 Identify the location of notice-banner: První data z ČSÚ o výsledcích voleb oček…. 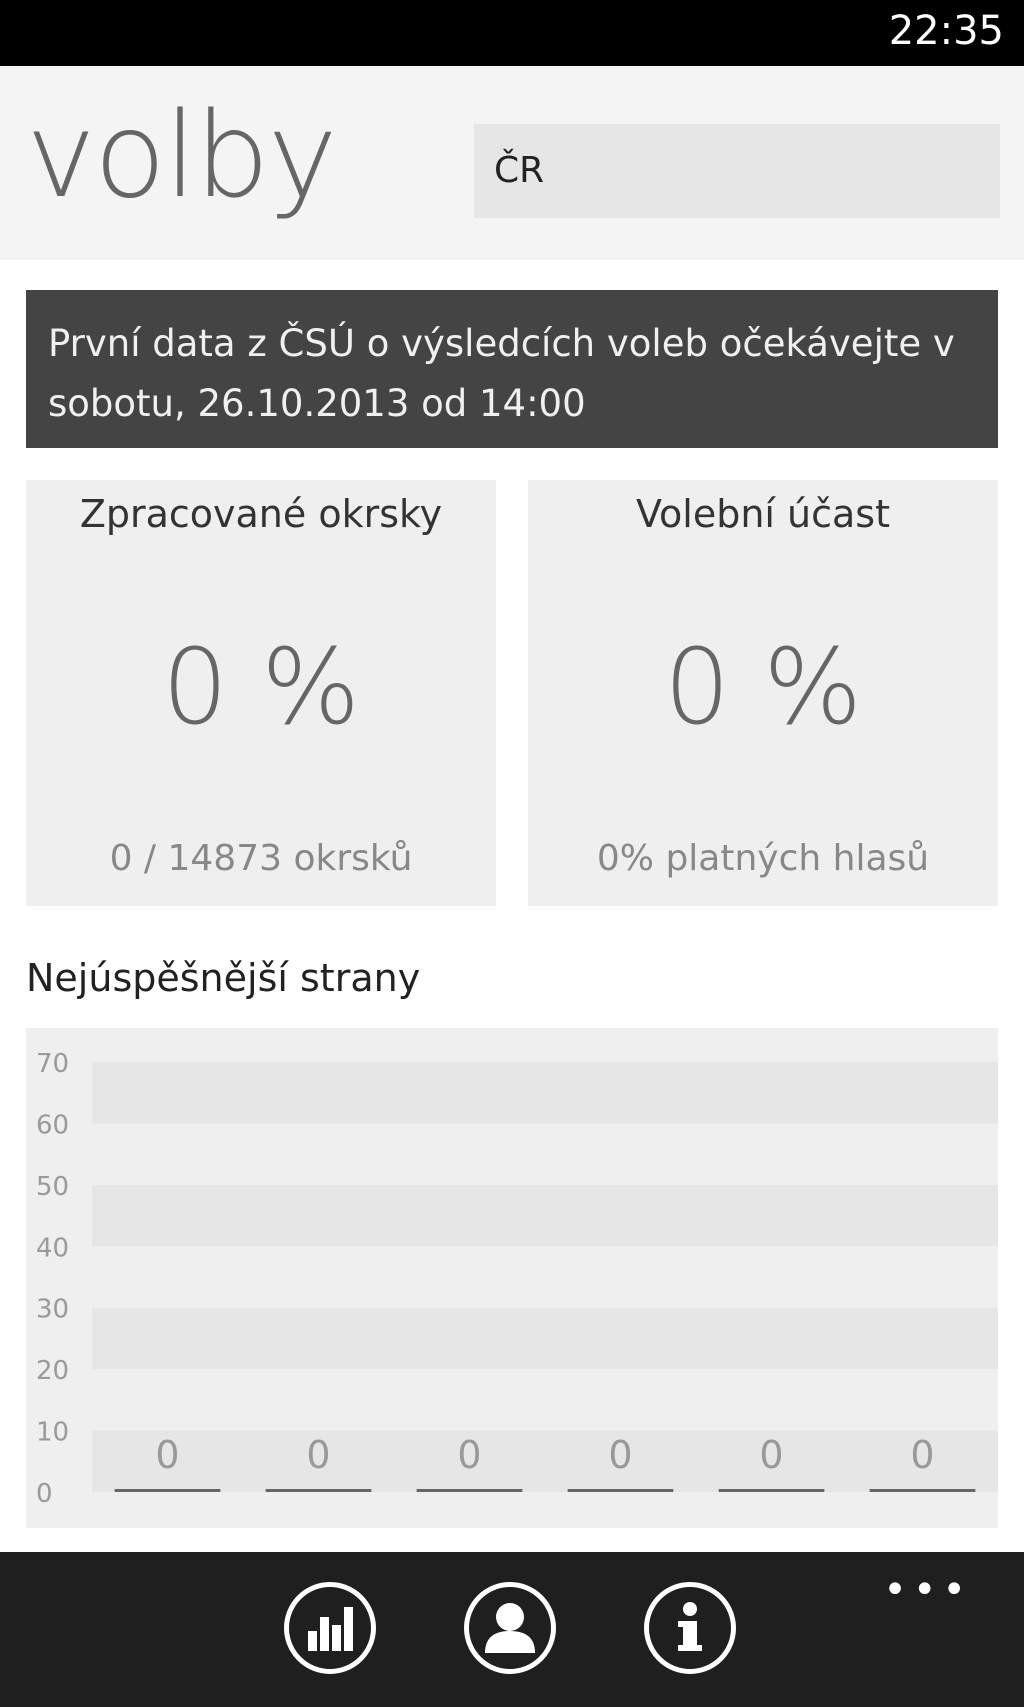
(512, 369).